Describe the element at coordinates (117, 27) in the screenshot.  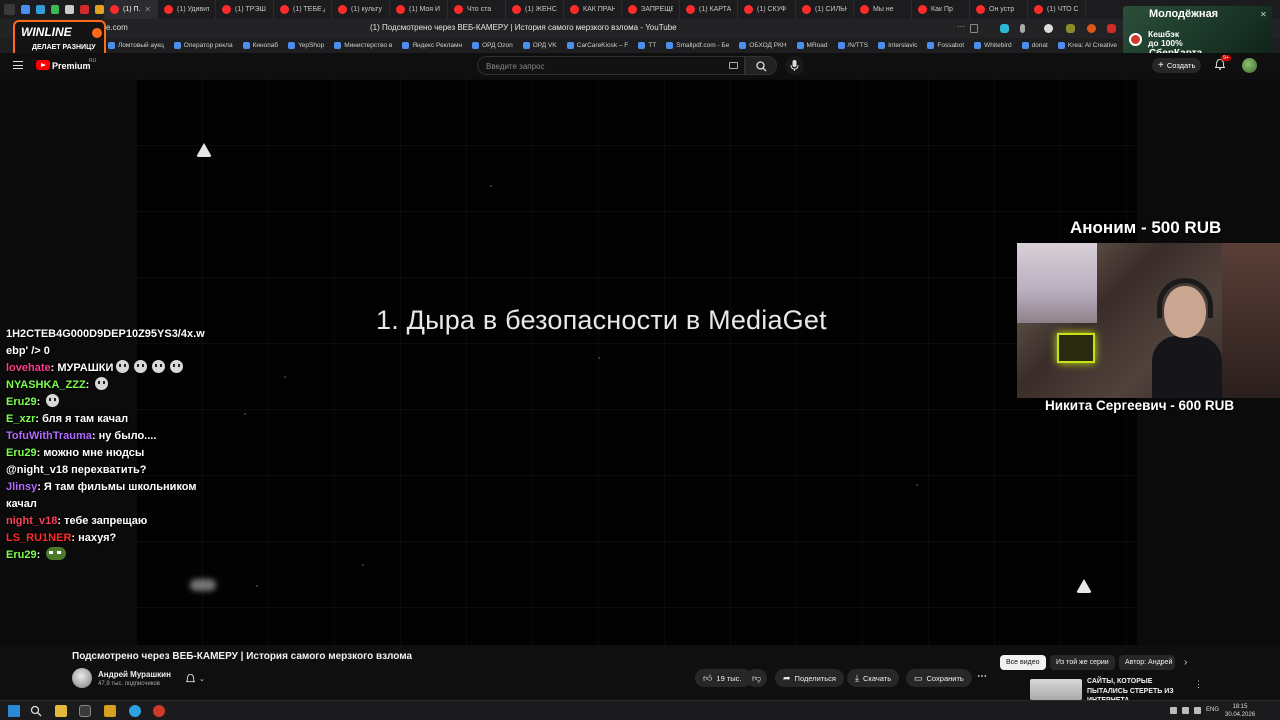
I see `url-text: e.com` at that location.